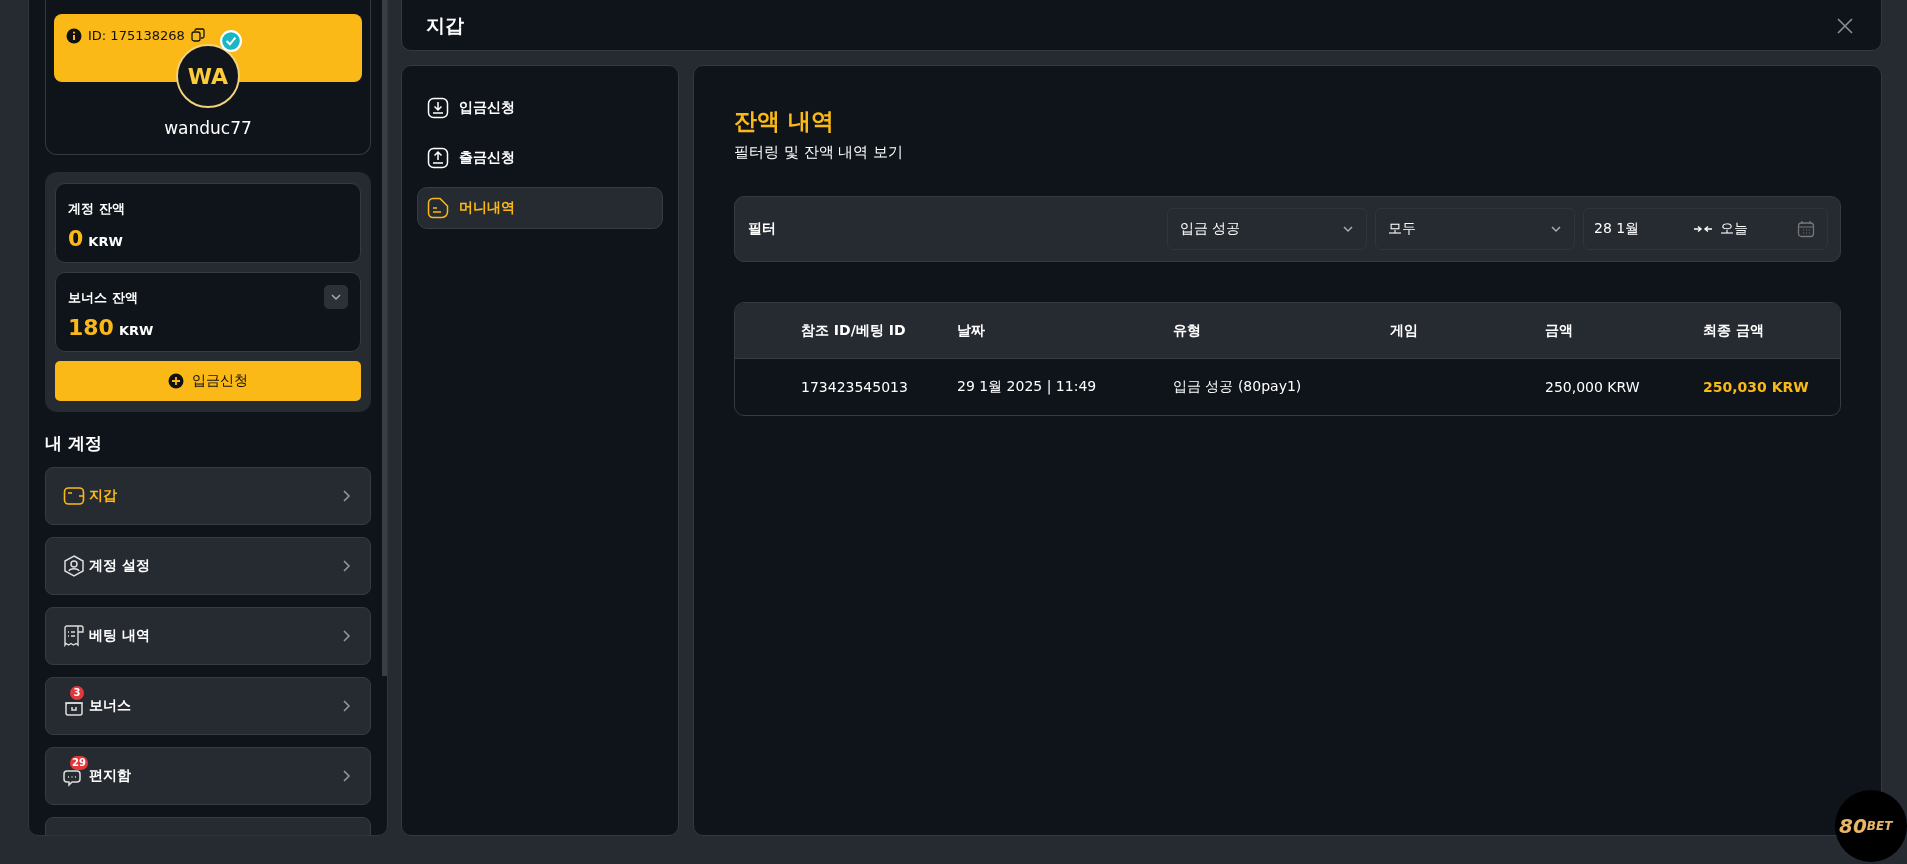 The image size is (1907, 864). Describe the element at coordinates (855, 387) in the screenshot. I see `table-cell-text: 173423545013` at that location.